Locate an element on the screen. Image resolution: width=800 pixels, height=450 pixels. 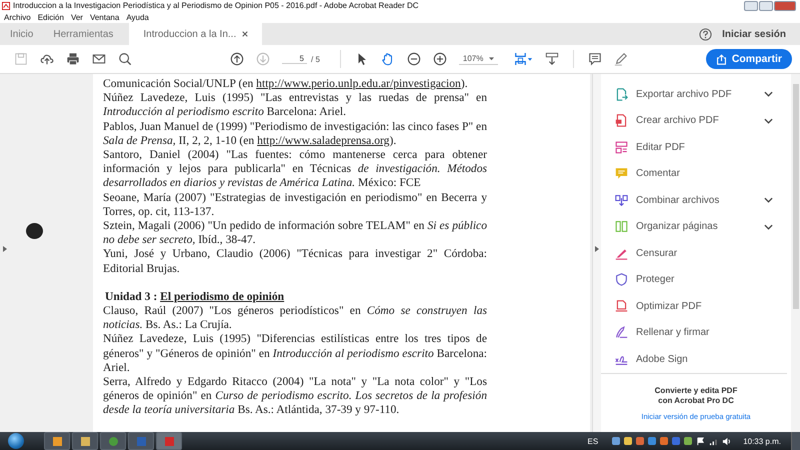
maximize-button is located at coordinates (766, 5).